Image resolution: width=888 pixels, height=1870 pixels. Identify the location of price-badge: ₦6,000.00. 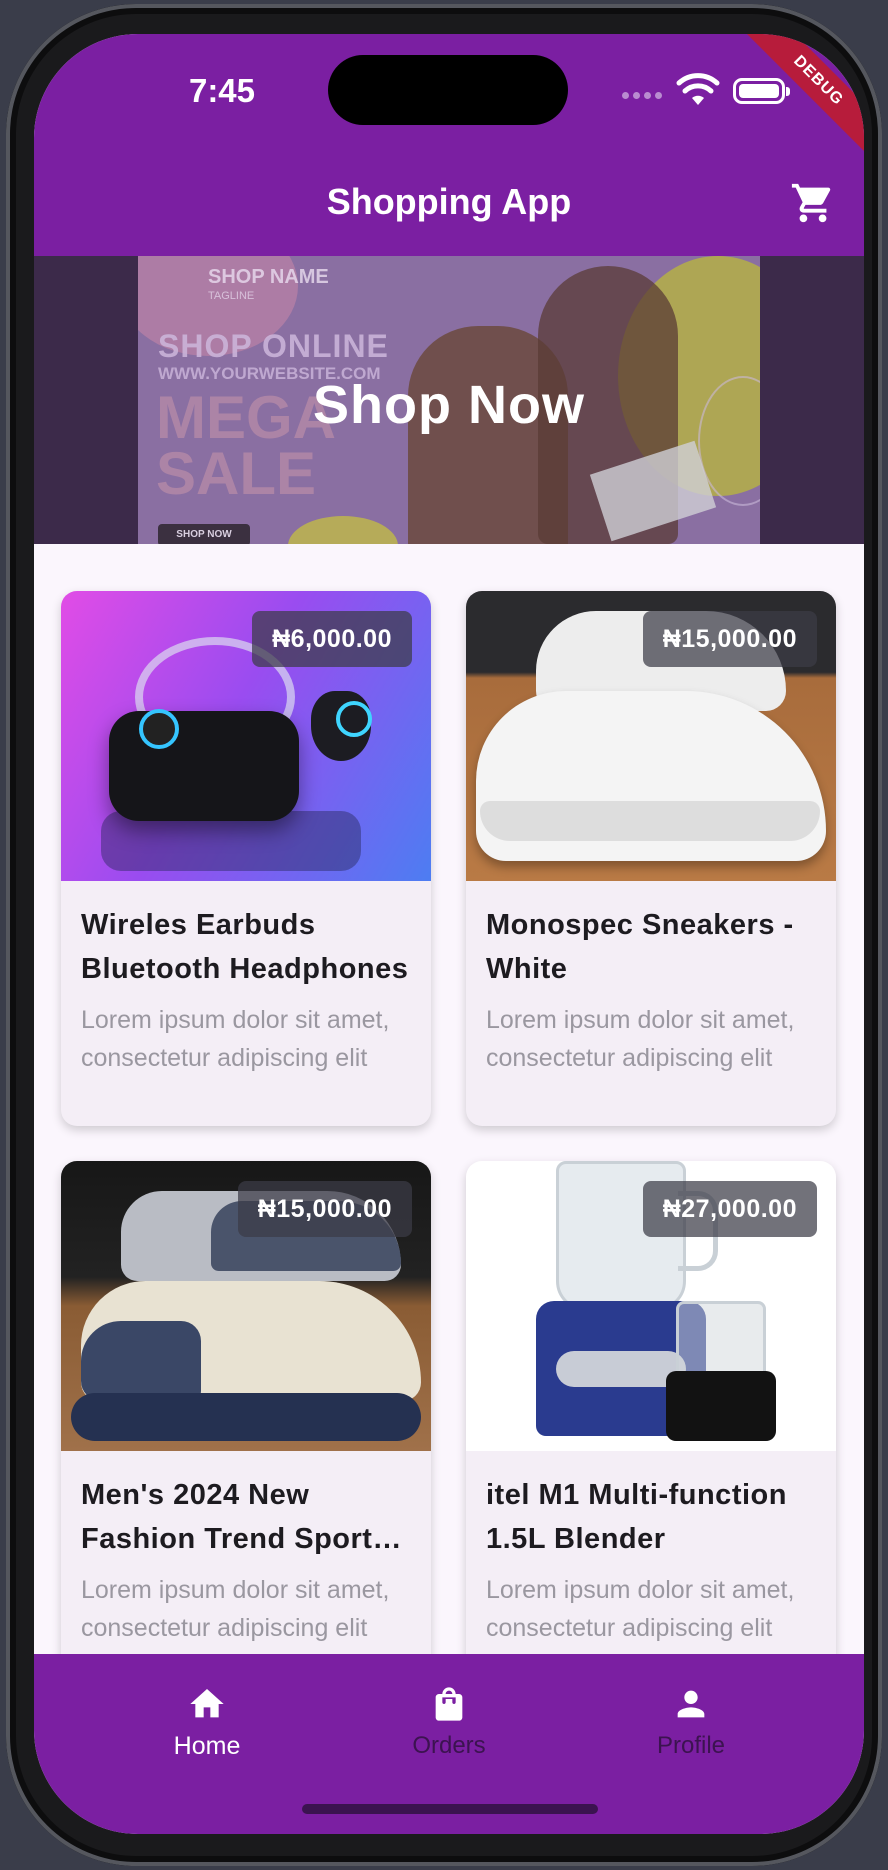
(332, 639).